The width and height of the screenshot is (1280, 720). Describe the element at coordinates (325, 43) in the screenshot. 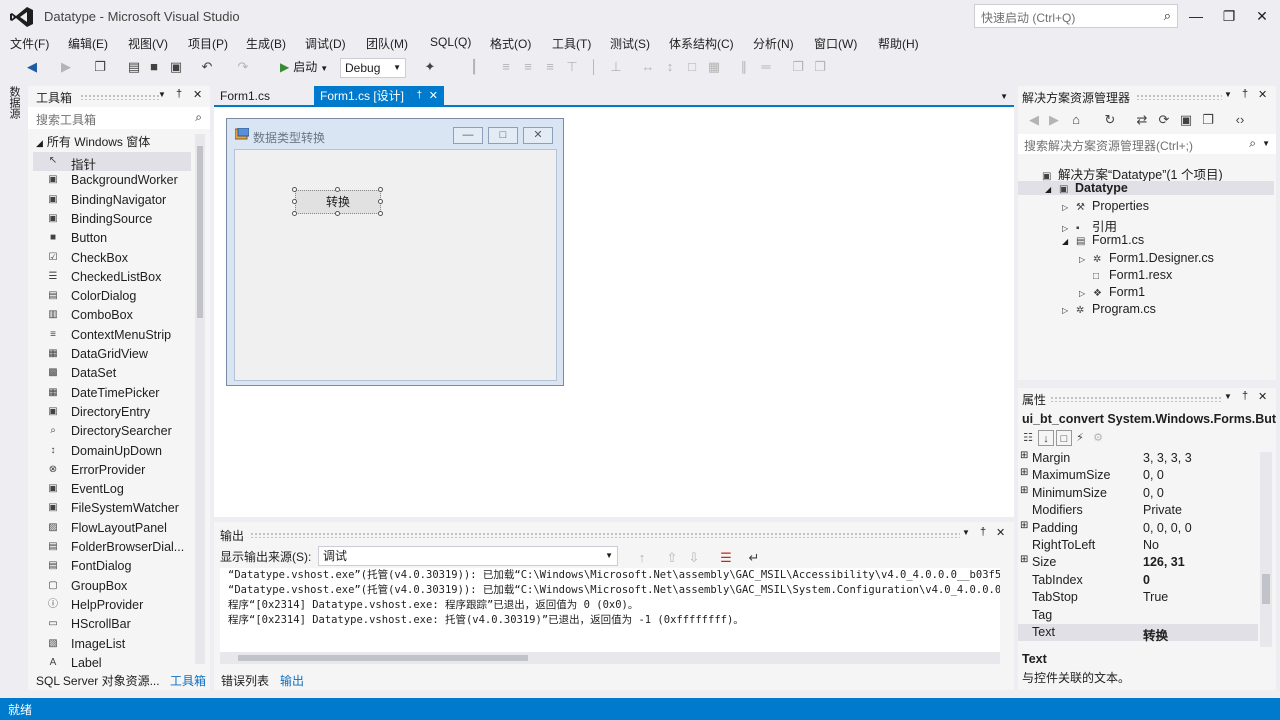

I see `menu-debug: 调试(D)` at that location.